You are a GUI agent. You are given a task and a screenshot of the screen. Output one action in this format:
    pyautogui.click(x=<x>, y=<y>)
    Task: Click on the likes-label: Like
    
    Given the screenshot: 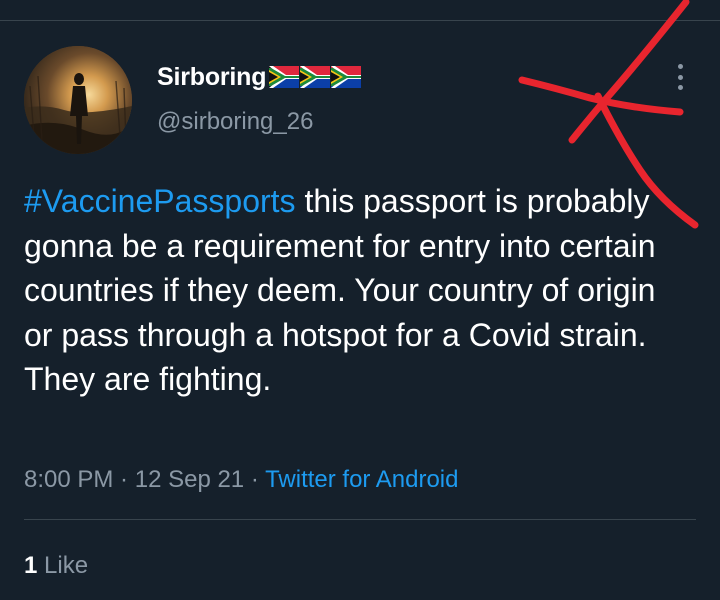 What is the action you would take?
    pyautogui.click(x=63, y=565)
    